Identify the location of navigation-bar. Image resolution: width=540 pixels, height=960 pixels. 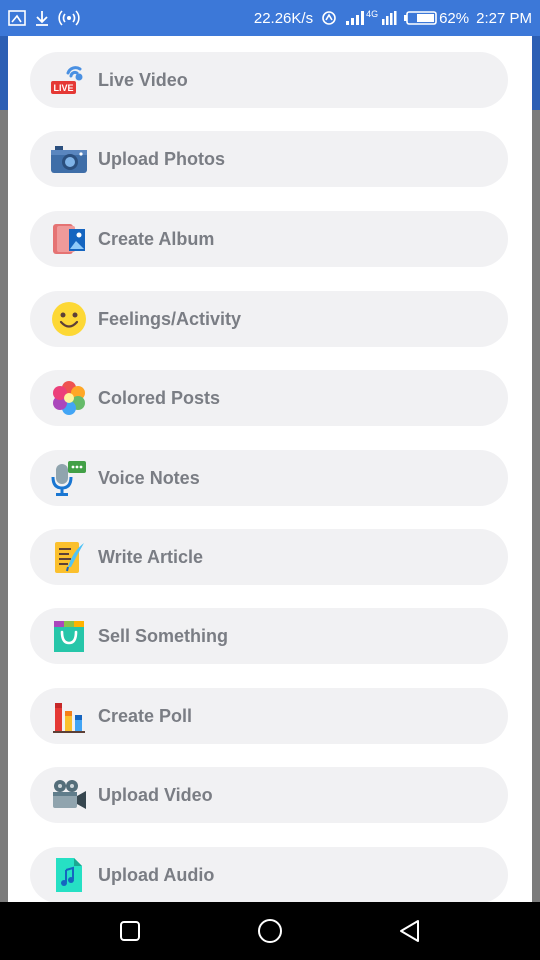
(270, 931).